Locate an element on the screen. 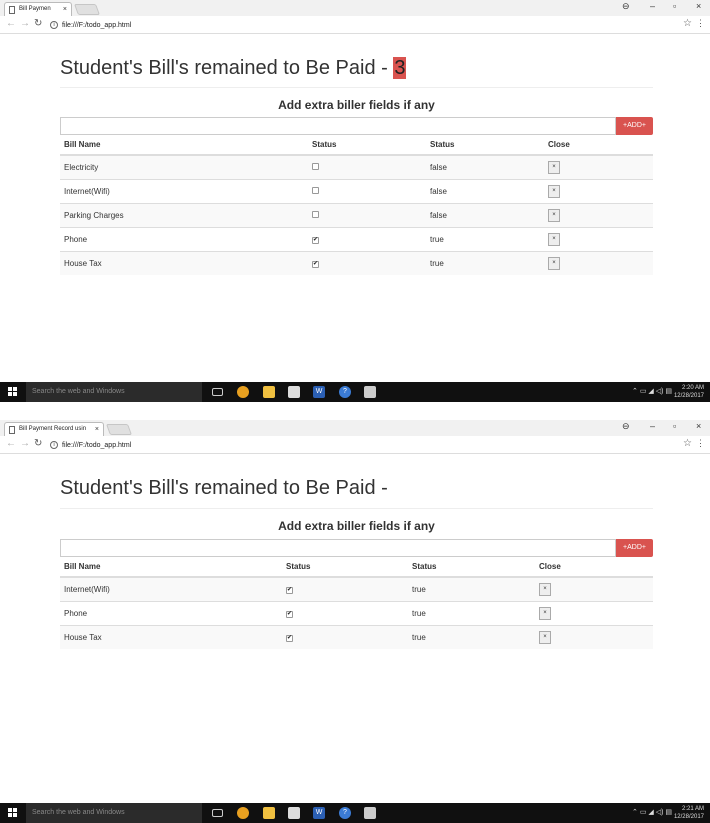 The image size is (710, 823). browser-tab-strip: Bill Payment Record usin × ⊖ – ▫ × is located at coordinates (355, 428).